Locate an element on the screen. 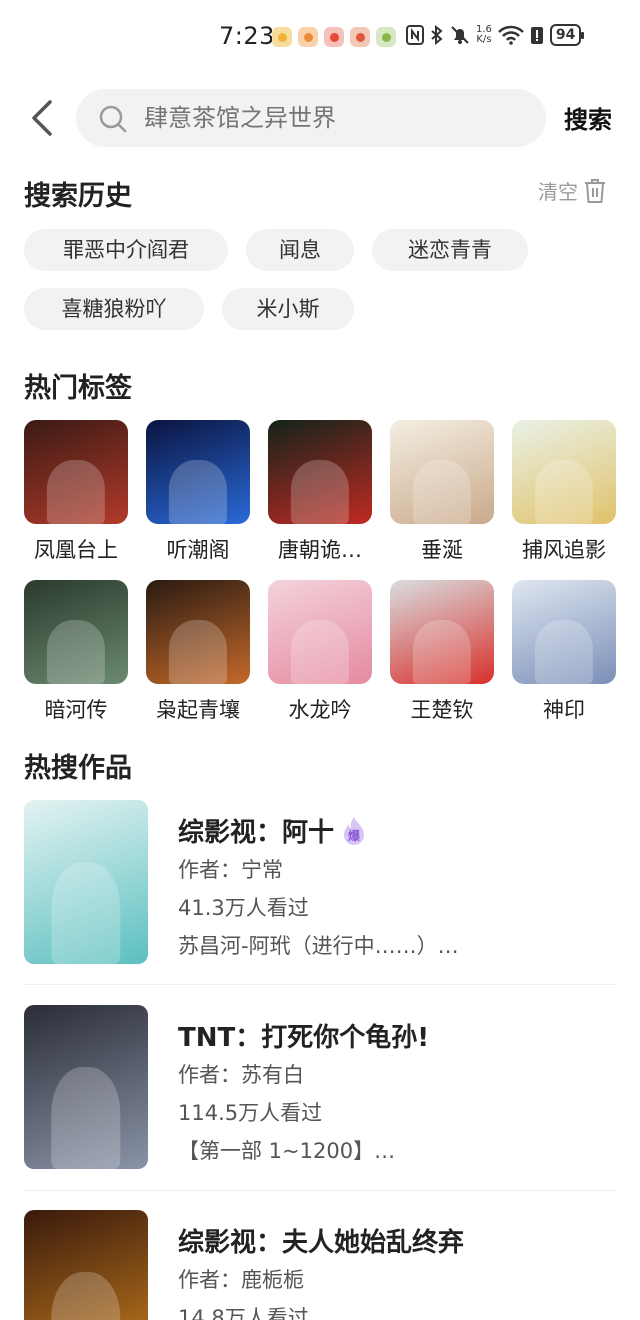 The width and height of the screenshot is (640, 1320). search-button: 搜索 is located at coordinates (588, 117).